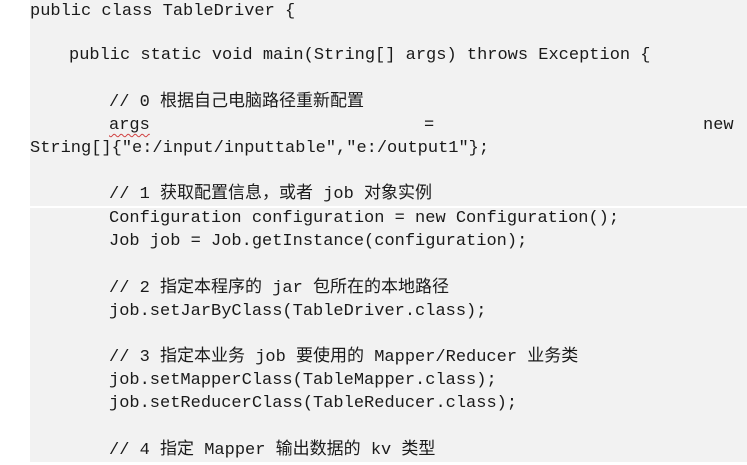  I want to click on code-line-set-reducer: job.setReducerClass(TableReducer.class);, so click(313, 403).